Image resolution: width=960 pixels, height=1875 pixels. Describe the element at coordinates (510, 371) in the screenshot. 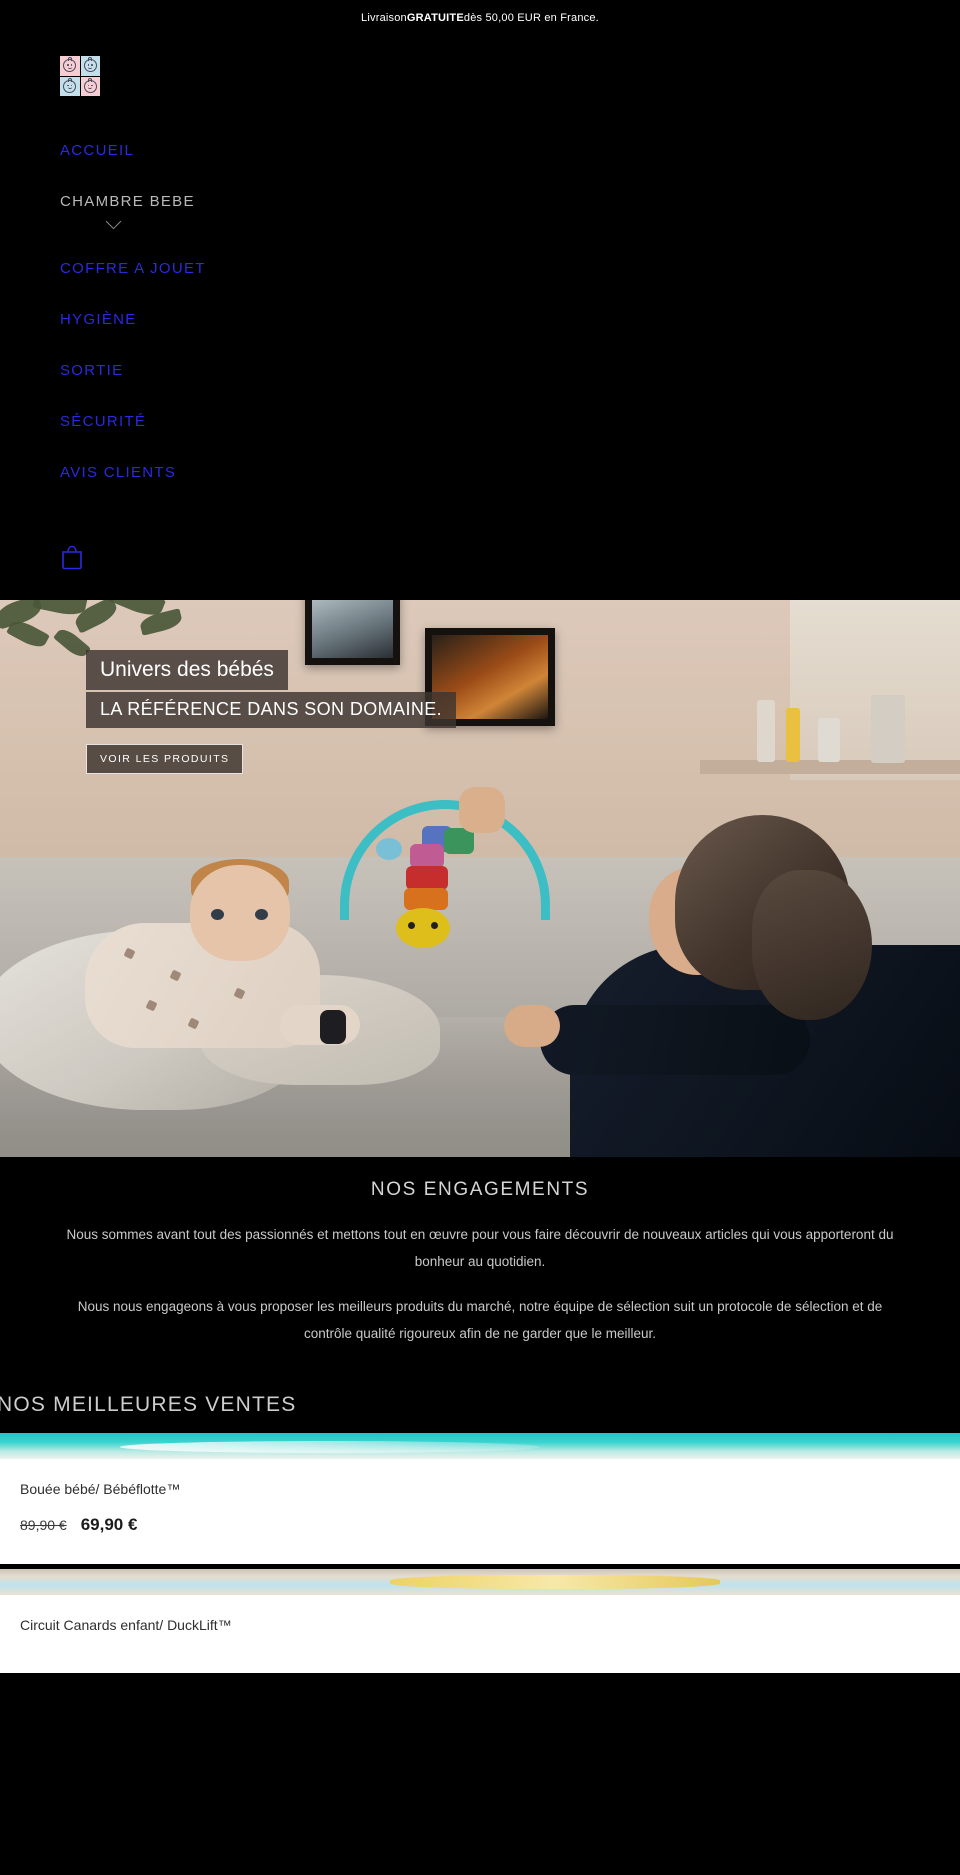

I see `nav-item-sortie: SORTIE` at that location.